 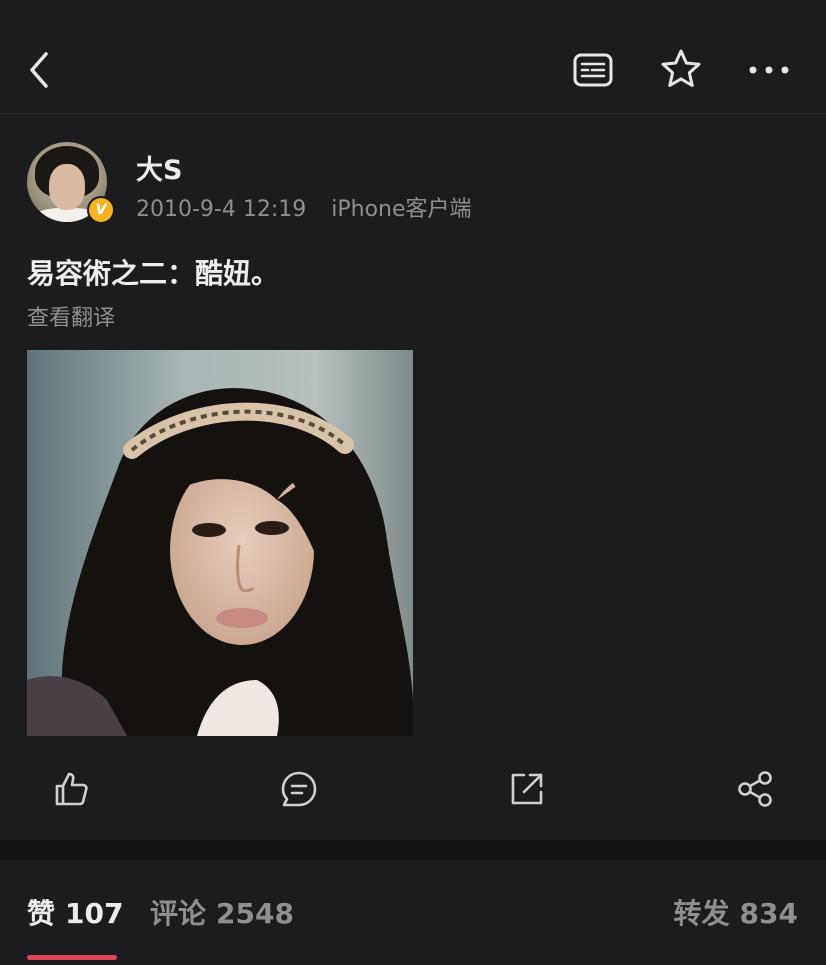 I want to click on post-text: 易容術之二：酷妞。, so click(x=153, y=273).